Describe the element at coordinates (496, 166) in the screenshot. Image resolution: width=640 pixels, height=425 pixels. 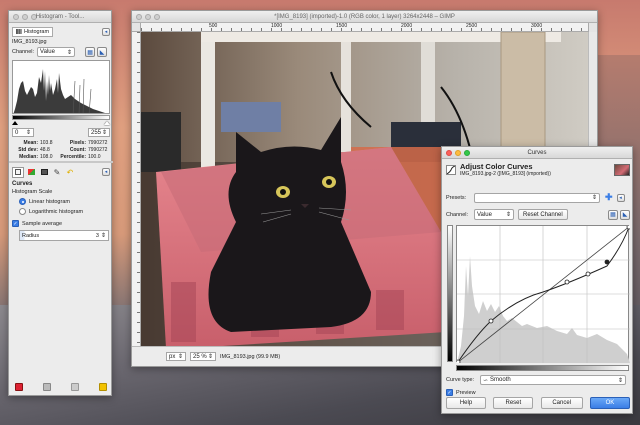
I see `curves-heading: Adjust Color Curves` at that location.